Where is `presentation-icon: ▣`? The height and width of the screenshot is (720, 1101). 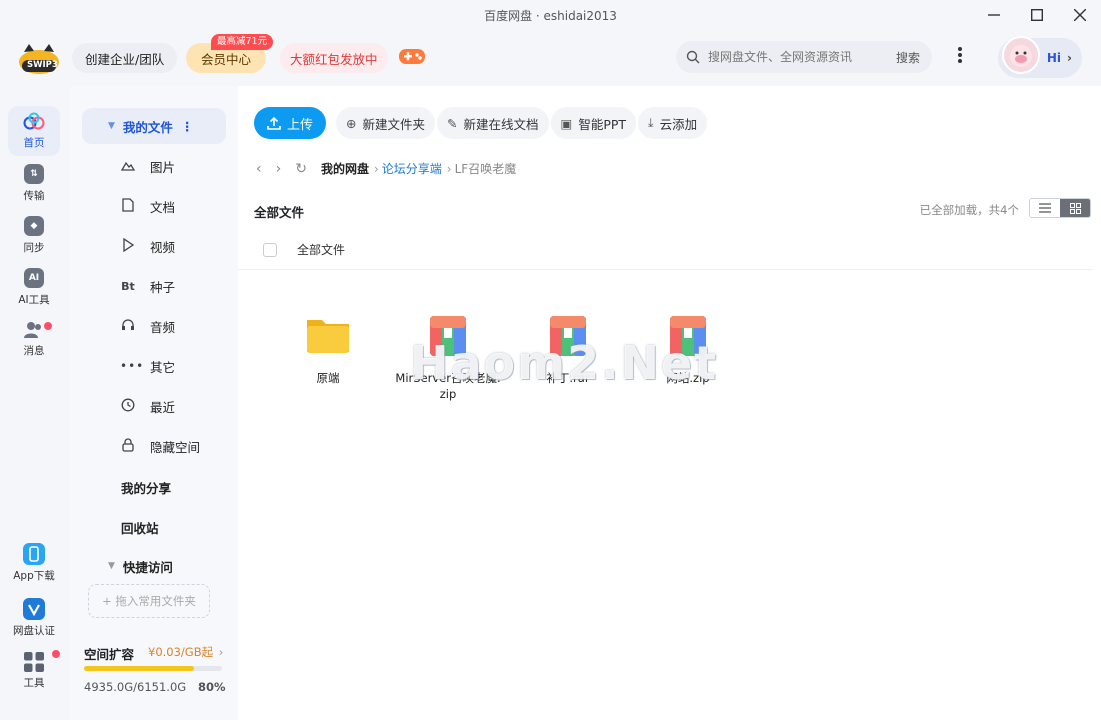
presentation-icon: ▣ is located at coordinates (566, 123).